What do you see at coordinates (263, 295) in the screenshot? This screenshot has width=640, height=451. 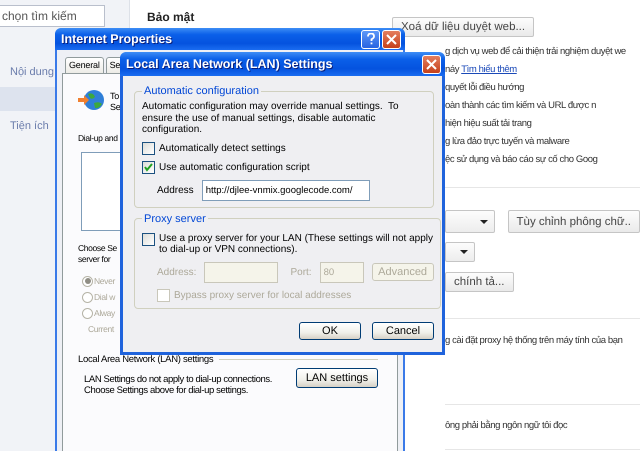 I see `checkbox-label: Bypass proxy server for local addresses` at bounding box center [263, 295].